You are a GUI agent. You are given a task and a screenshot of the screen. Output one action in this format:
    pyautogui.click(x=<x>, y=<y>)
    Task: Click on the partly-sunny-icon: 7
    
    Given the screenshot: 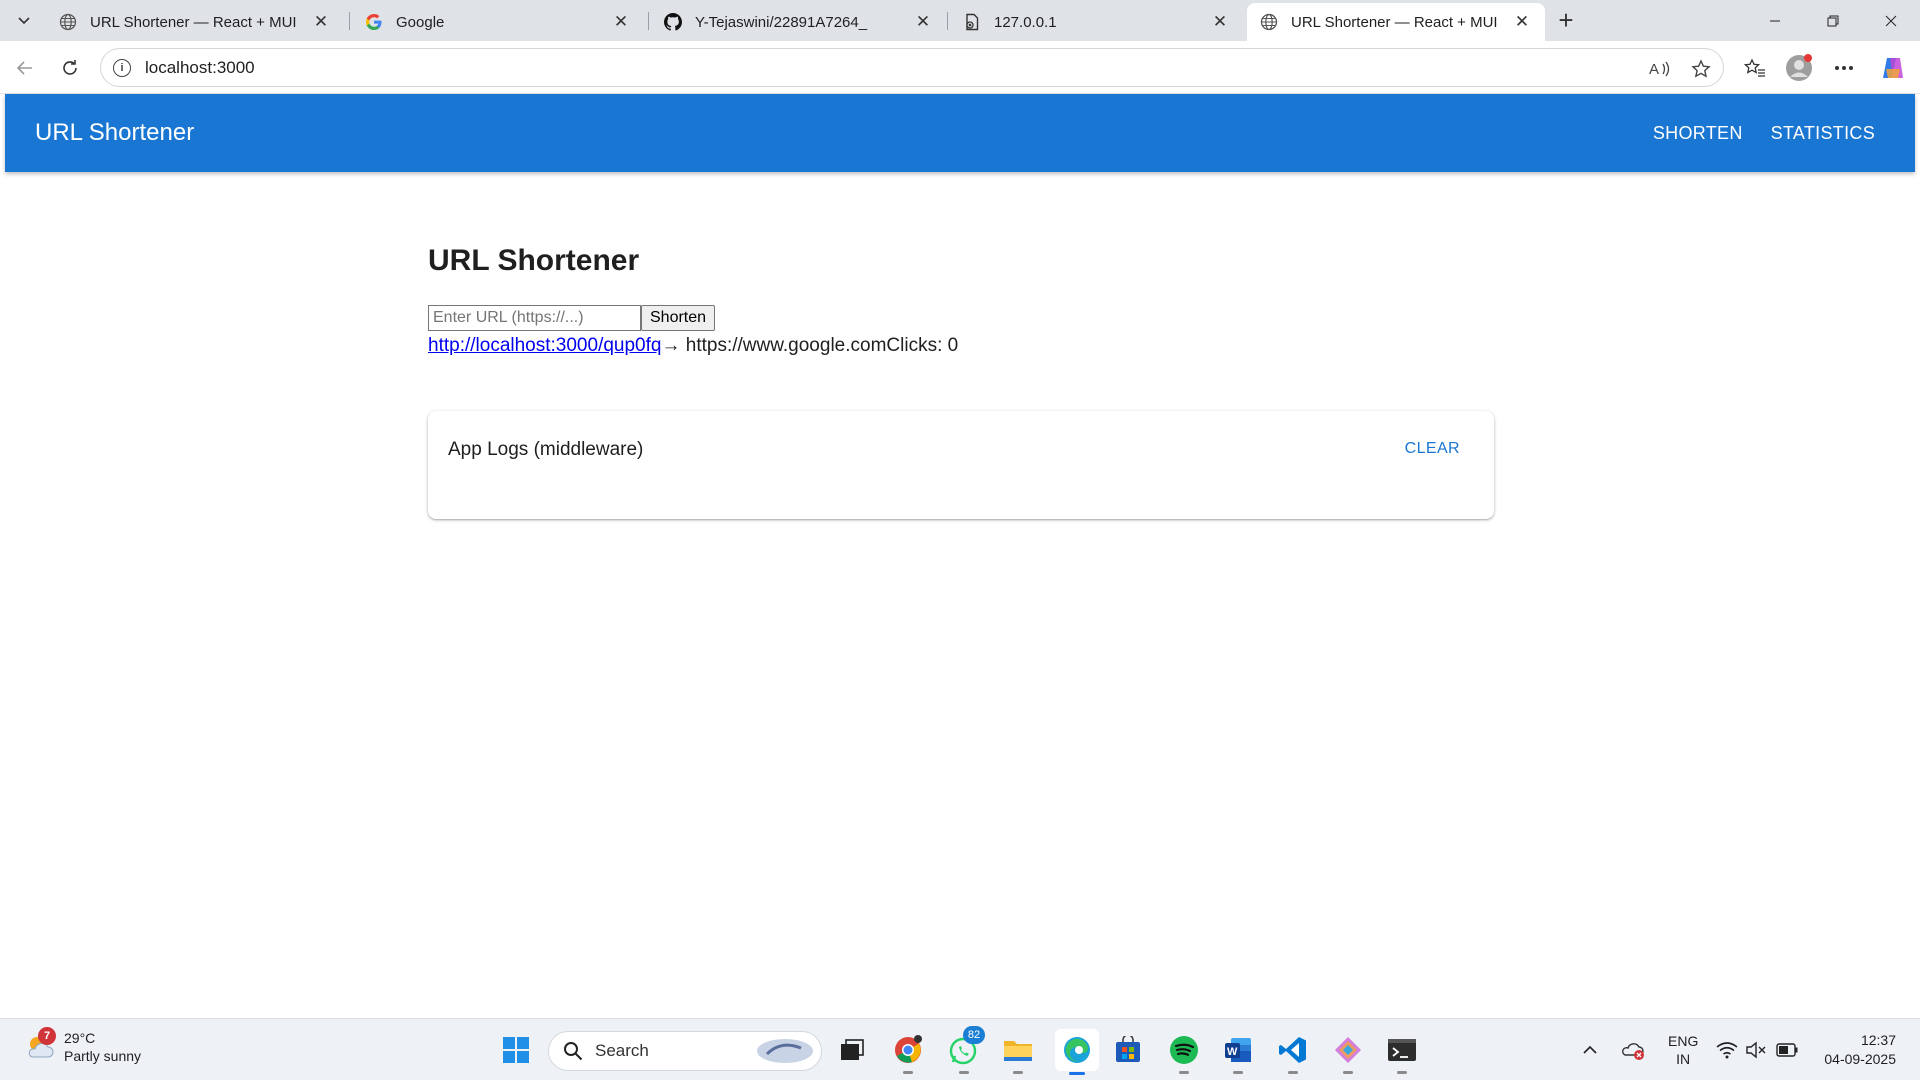 What is the action you would take?
    pyautogui.click(x=40, y=1045)
    